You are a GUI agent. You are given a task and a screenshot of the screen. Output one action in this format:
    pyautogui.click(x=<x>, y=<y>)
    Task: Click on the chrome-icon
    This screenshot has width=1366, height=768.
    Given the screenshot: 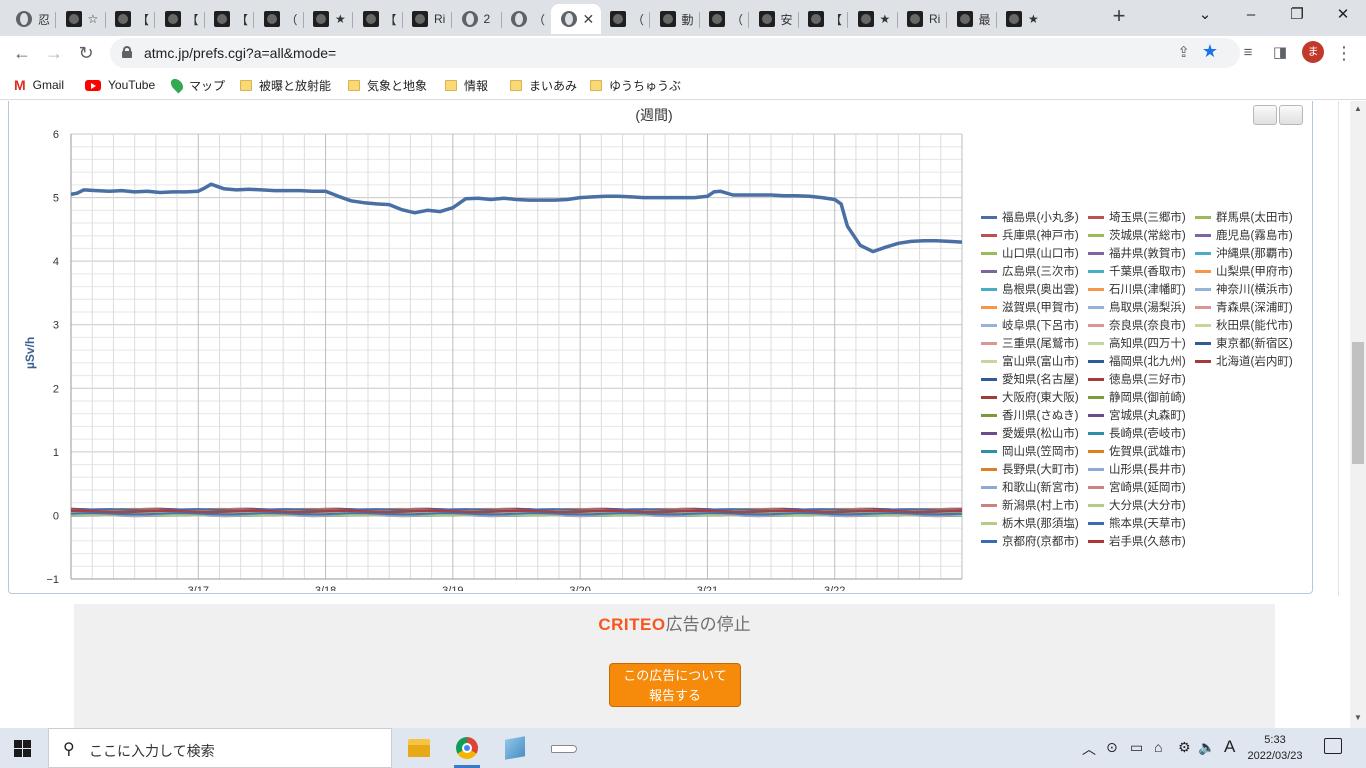 What is the action you would take?
    pyautogui.click(x=467, y=751)
    